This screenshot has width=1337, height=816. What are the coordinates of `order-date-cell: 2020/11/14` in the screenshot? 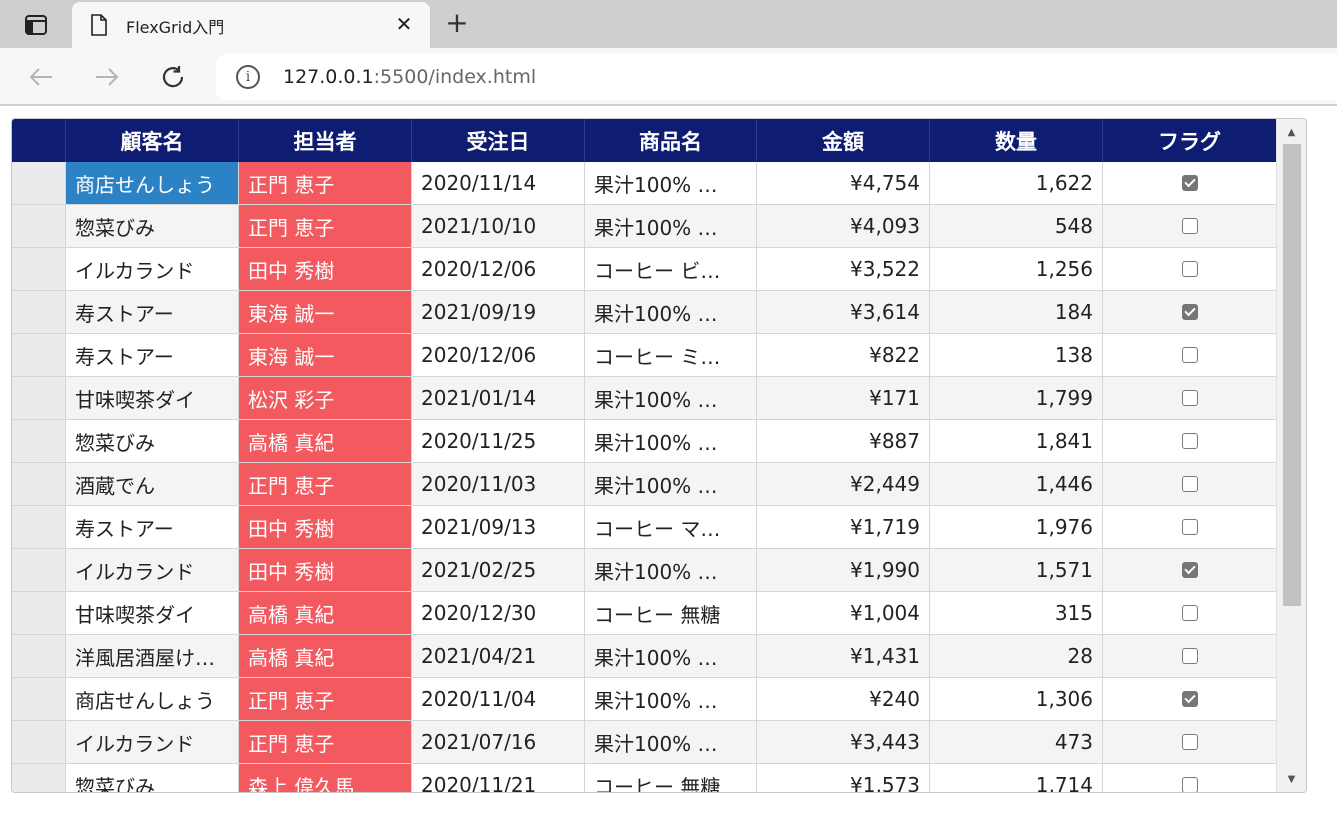 It's located at (498, 183).